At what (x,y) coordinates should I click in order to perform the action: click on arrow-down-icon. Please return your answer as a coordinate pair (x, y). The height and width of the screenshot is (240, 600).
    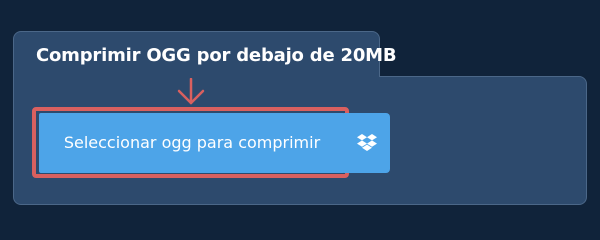
    Looking at the image, I should click on (191, 91).